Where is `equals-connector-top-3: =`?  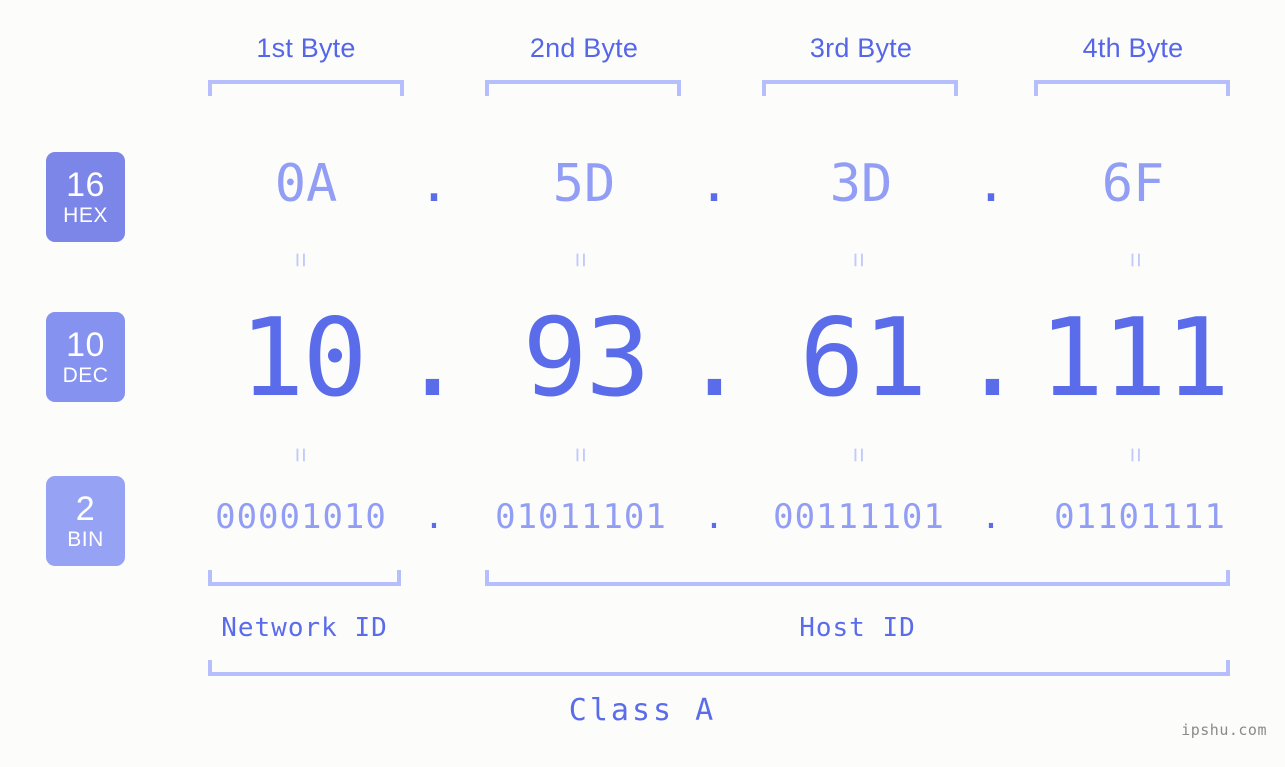
equals-connector-top-3: = is located at coordinates (859, 260).